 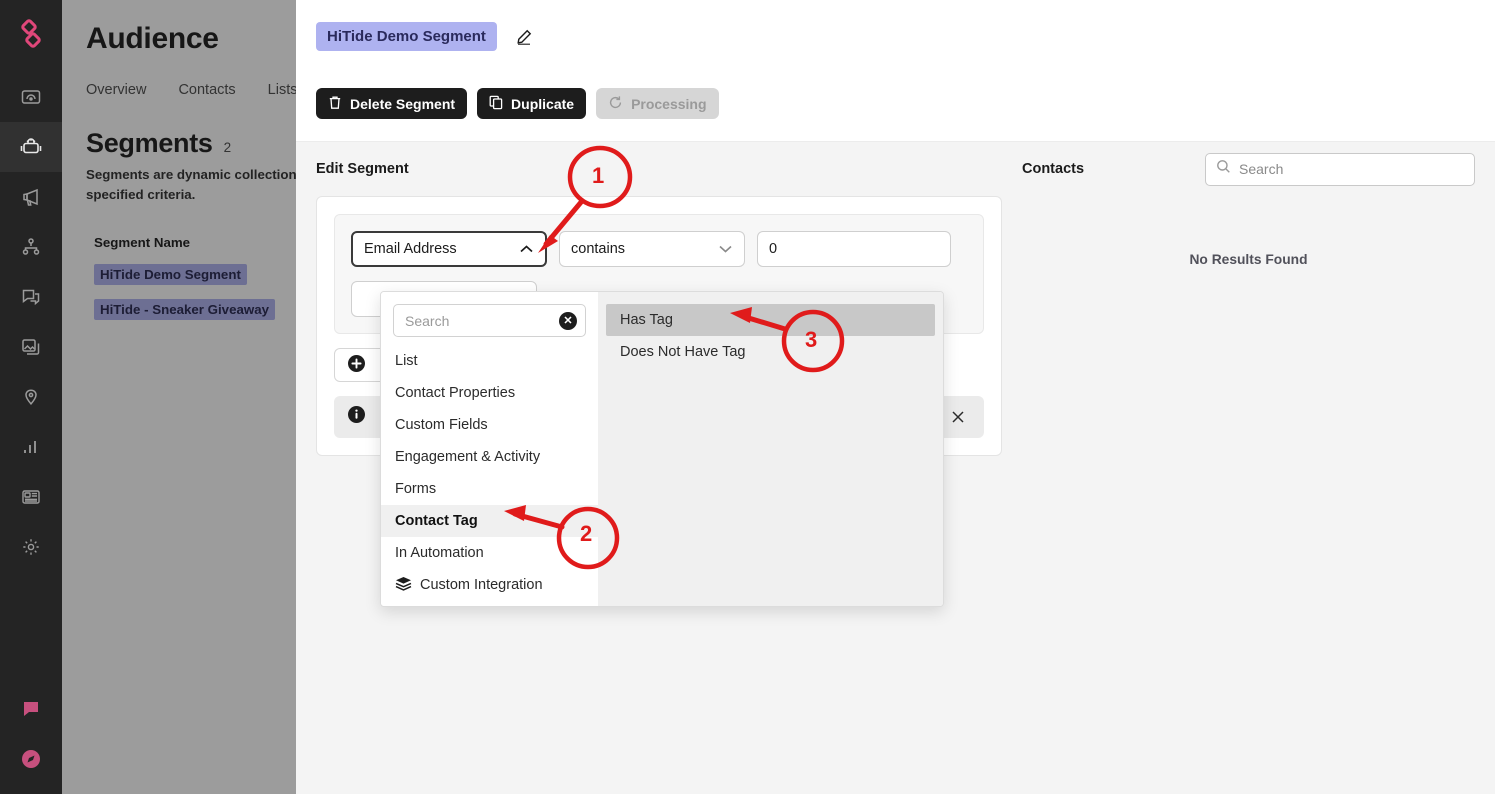 I want to click on sidebar-item-messages, so click(x=31, y=297).